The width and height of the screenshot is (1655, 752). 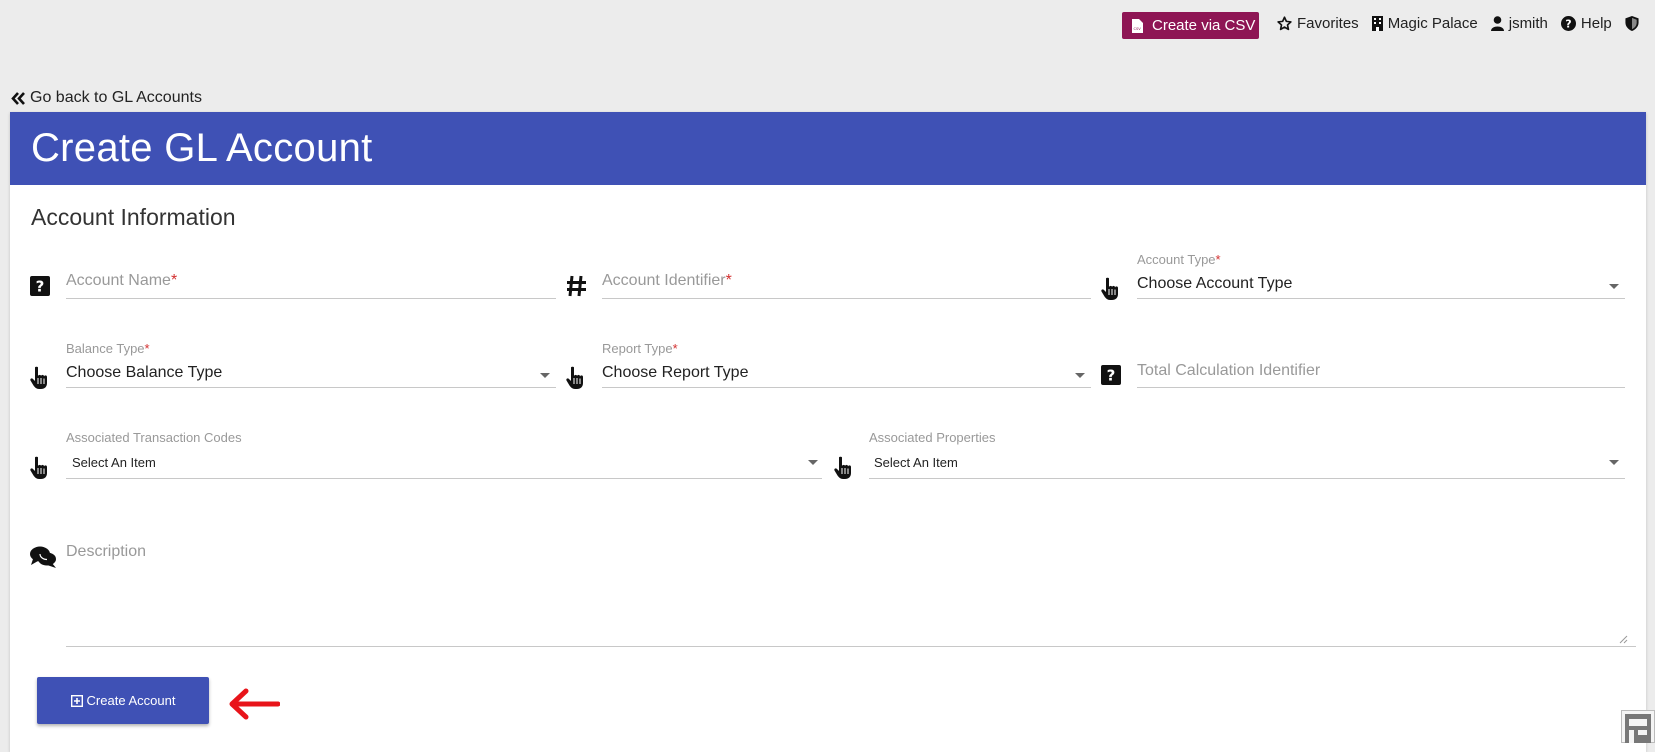 I want to click on account-identifier-placeholder: Account Identifier, so click(x=664, y=280).